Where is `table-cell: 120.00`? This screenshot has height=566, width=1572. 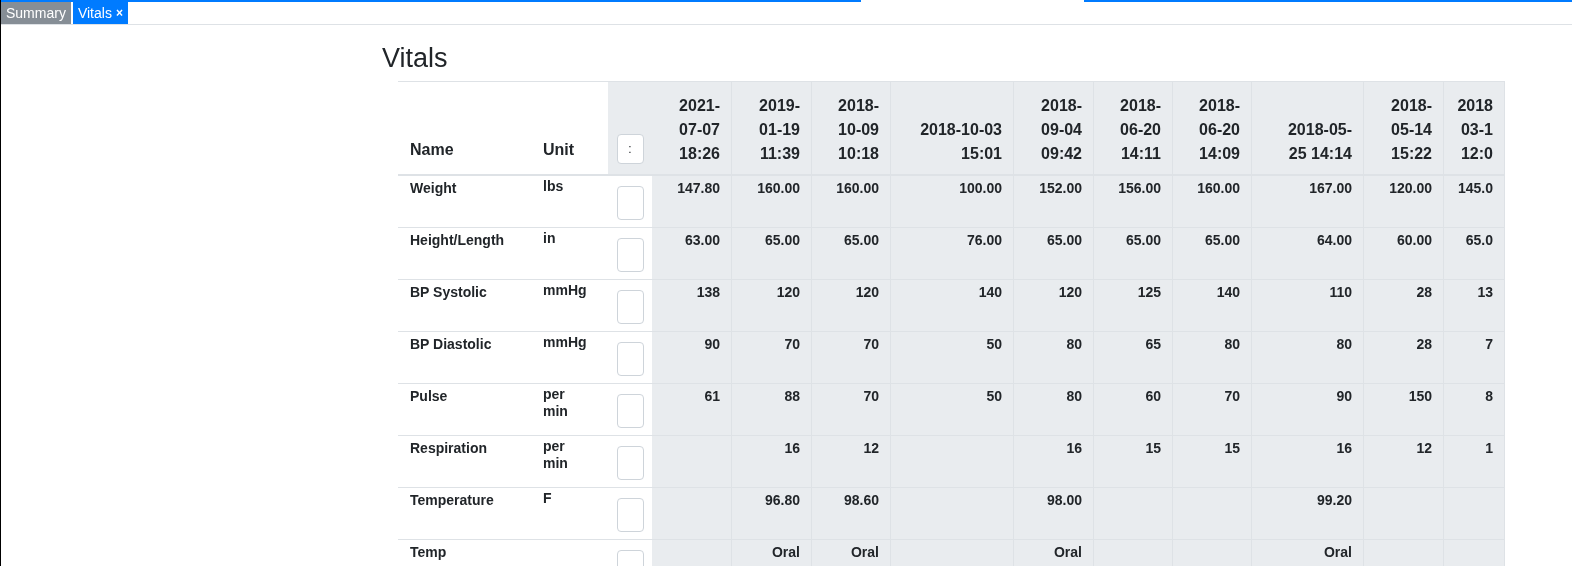
table-cell: 120.00 is located at coordinates (1404, 201).